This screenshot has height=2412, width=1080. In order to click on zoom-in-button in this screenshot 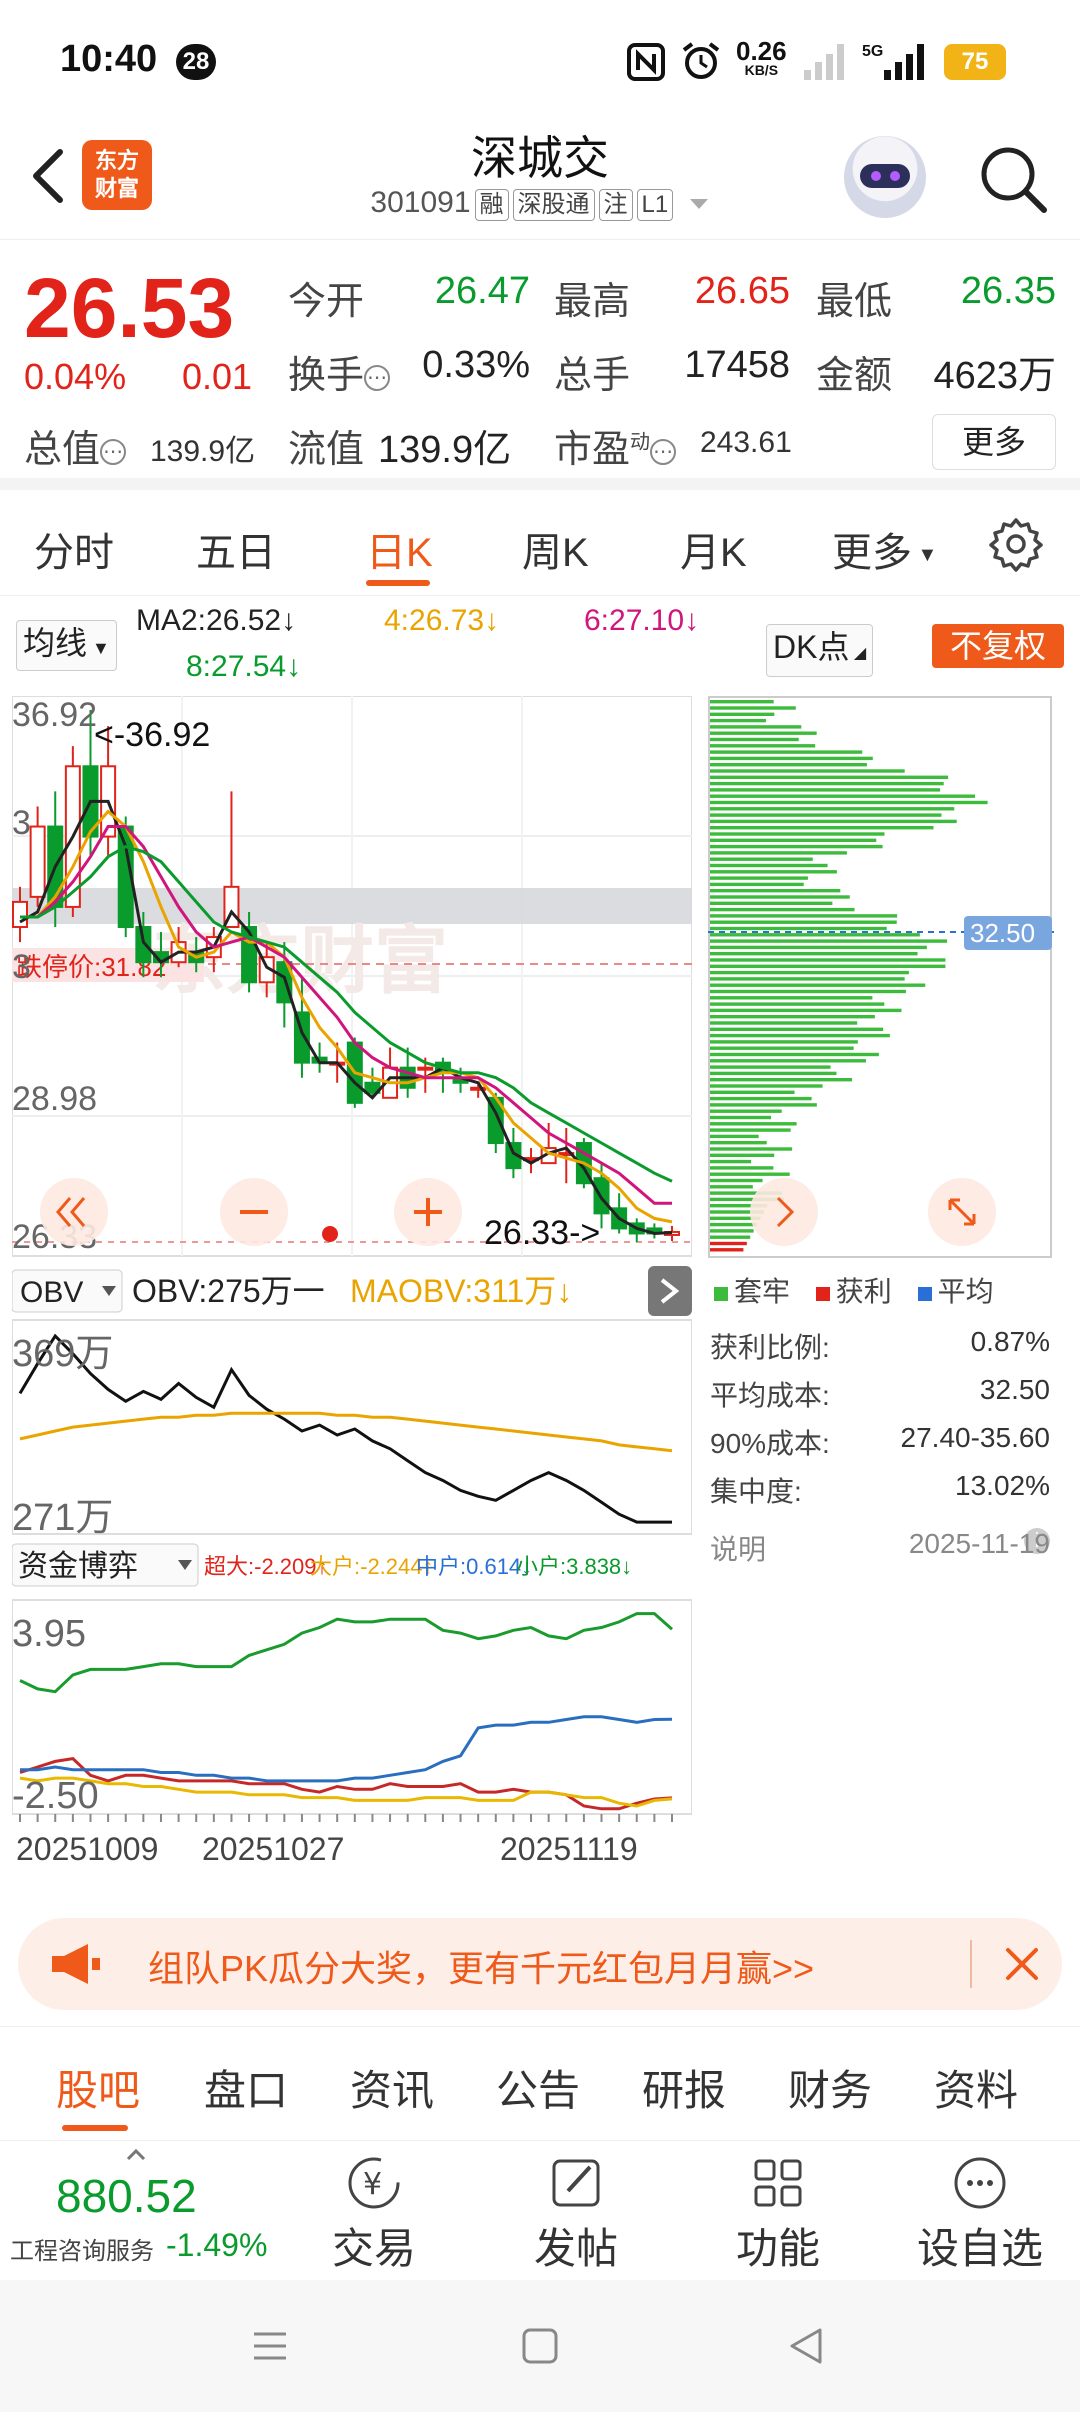, I will do `click(428, 1212)`.